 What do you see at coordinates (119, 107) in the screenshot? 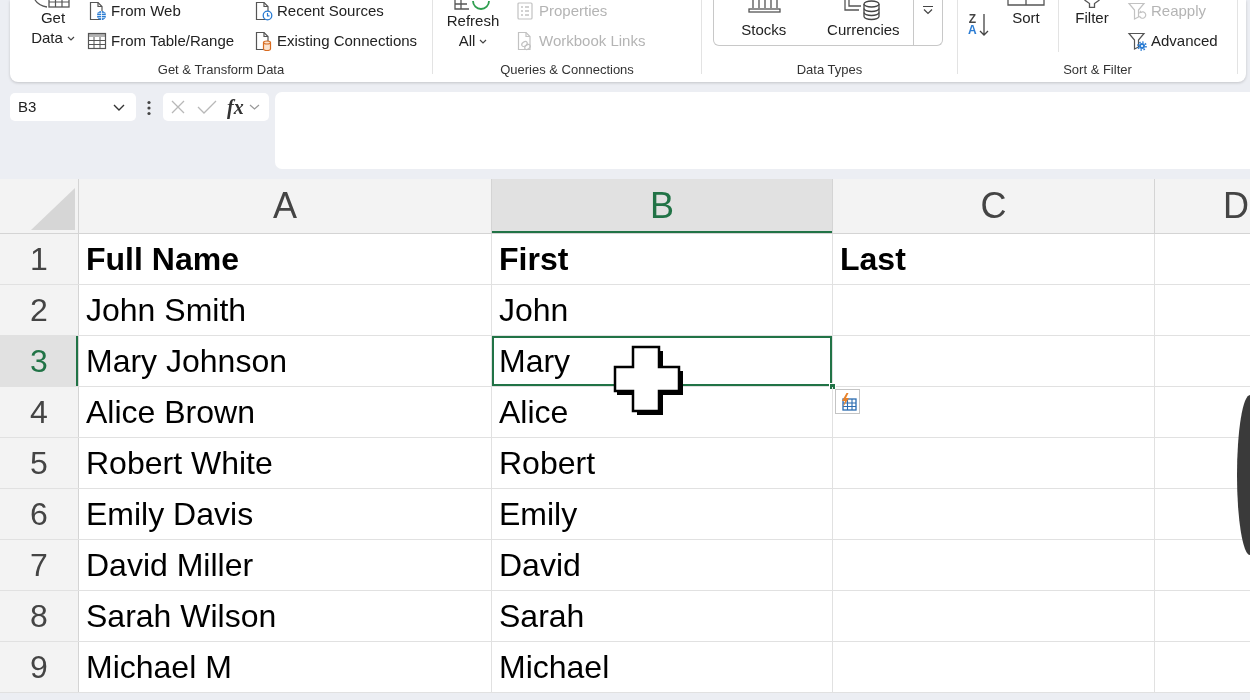
I see `chevron-down-icon` at bounding box center [119, 107].